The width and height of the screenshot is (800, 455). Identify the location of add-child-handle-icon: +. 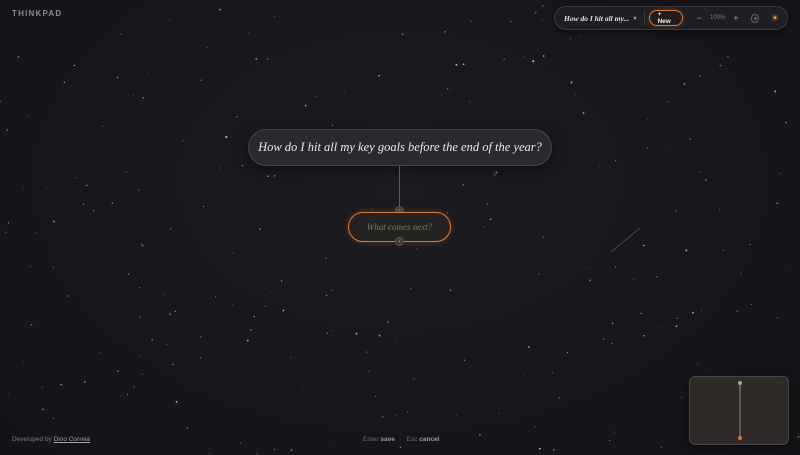
(399, 241).